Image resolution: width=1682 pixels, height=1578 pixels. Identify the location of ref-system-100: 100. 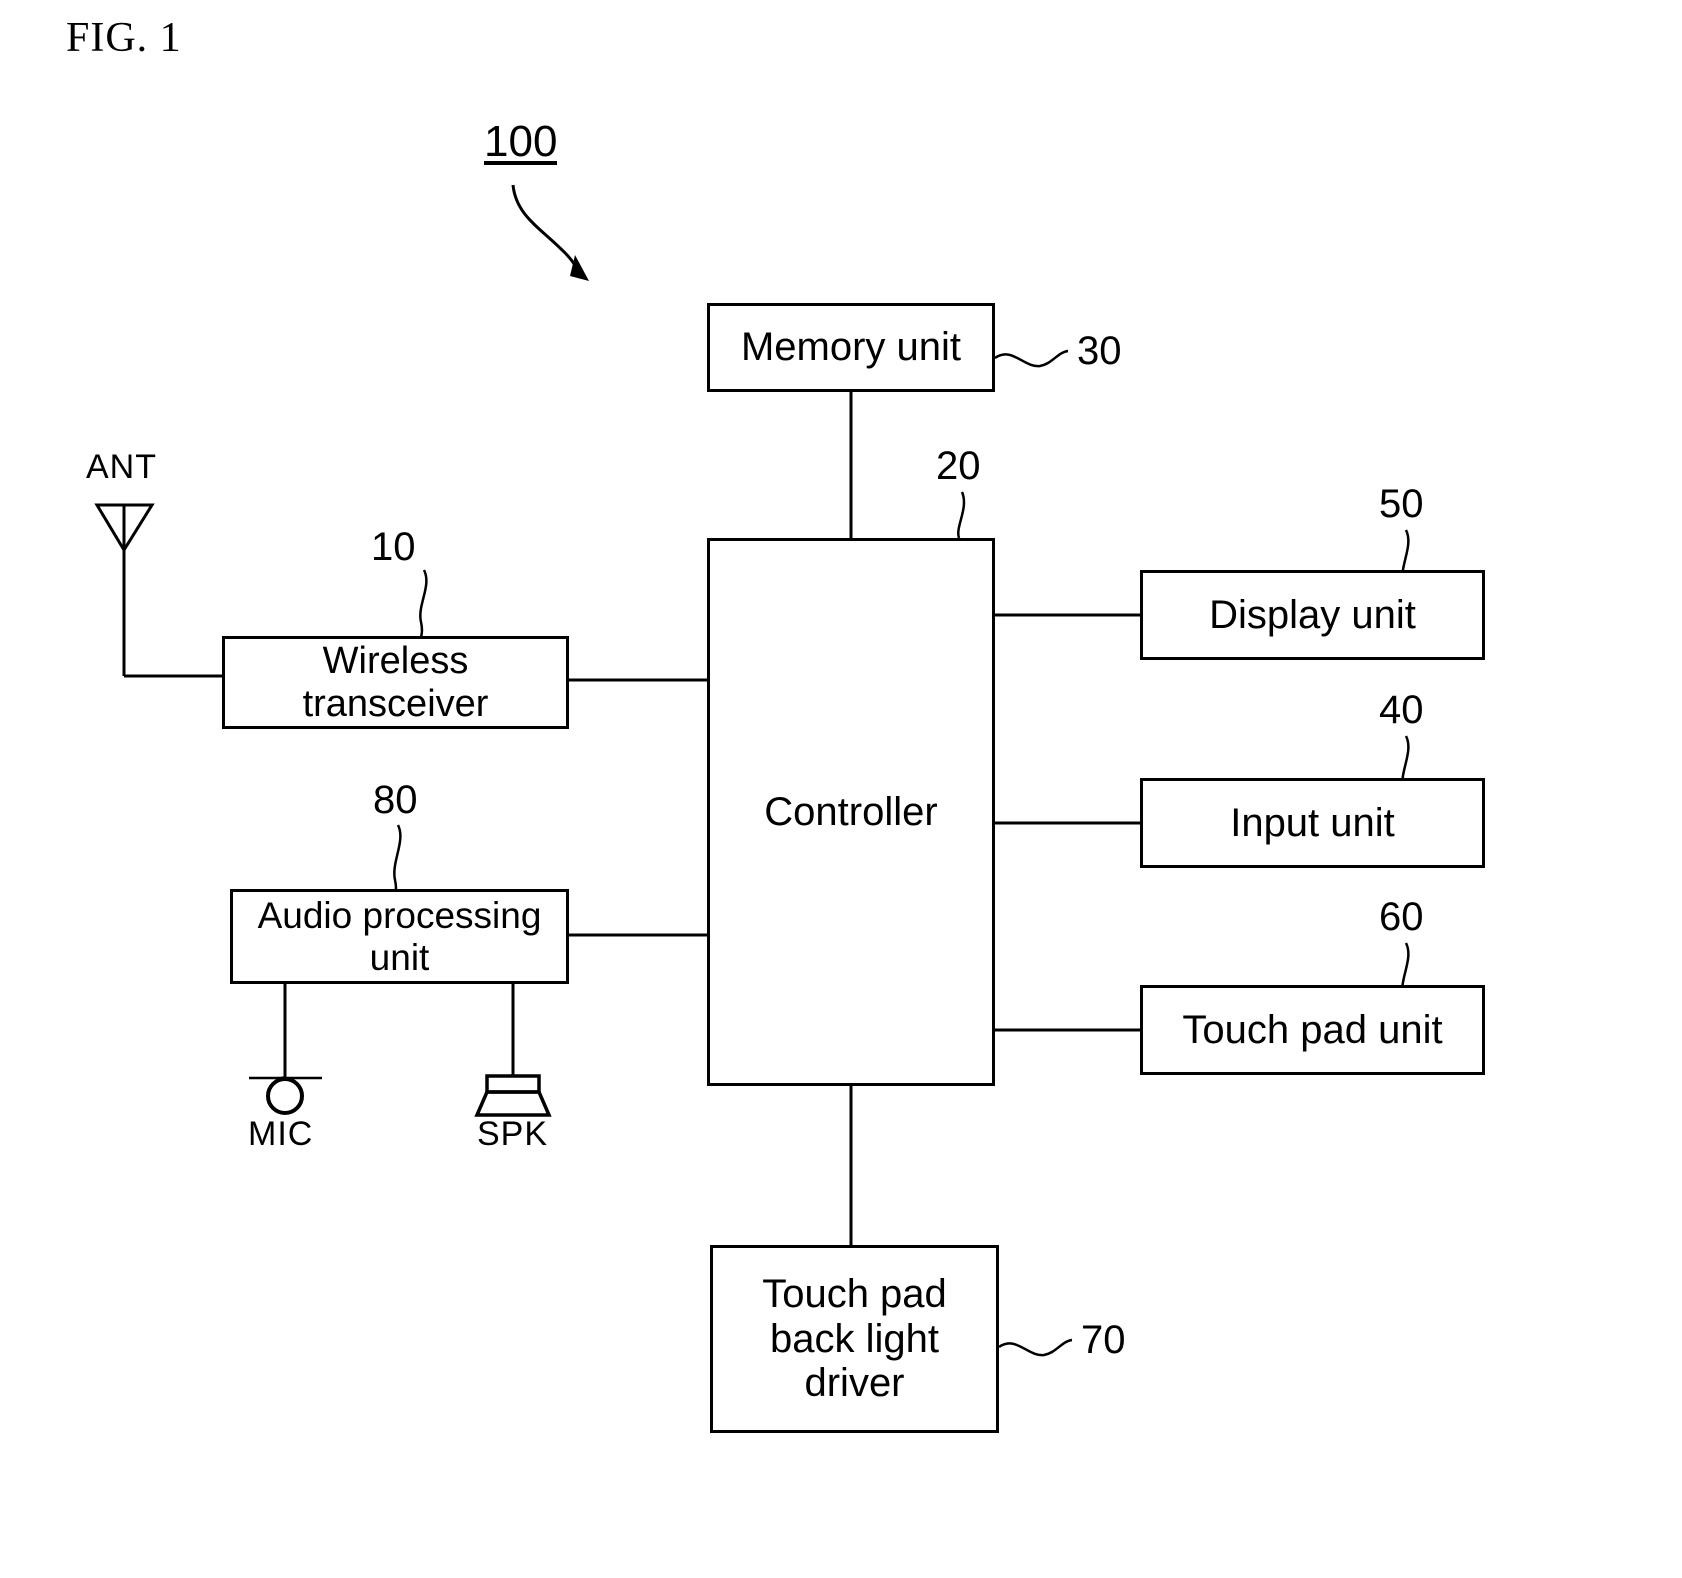
(521, 141).